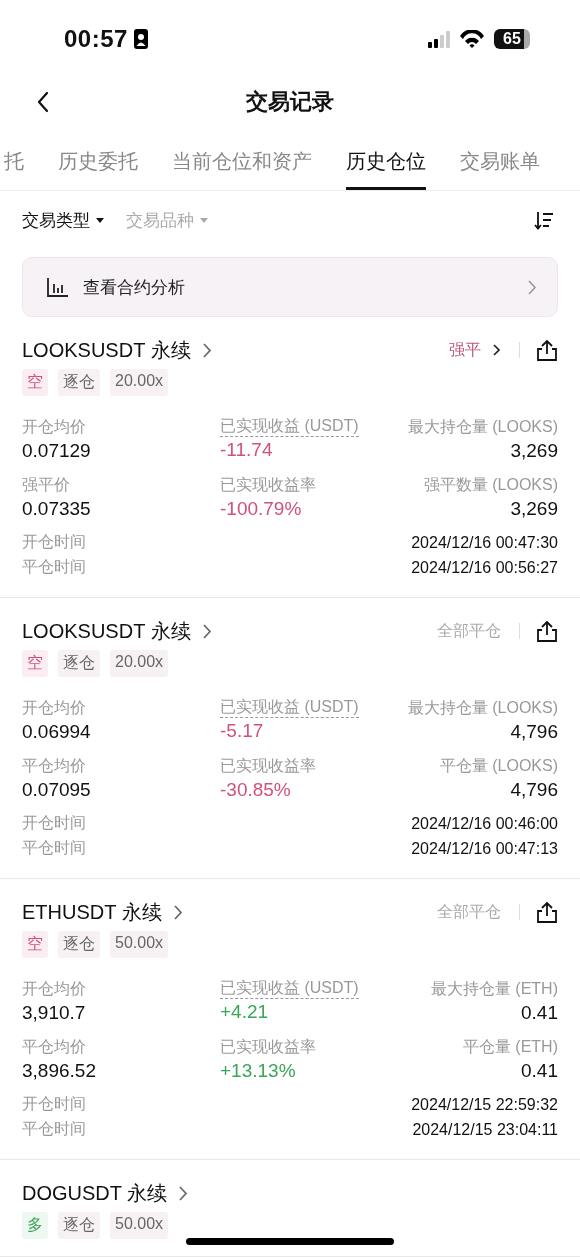 Image resolution: width=580 pixels, height=1257 pixels. I want to click on stat-value: 0.07335, so click(56, 509).